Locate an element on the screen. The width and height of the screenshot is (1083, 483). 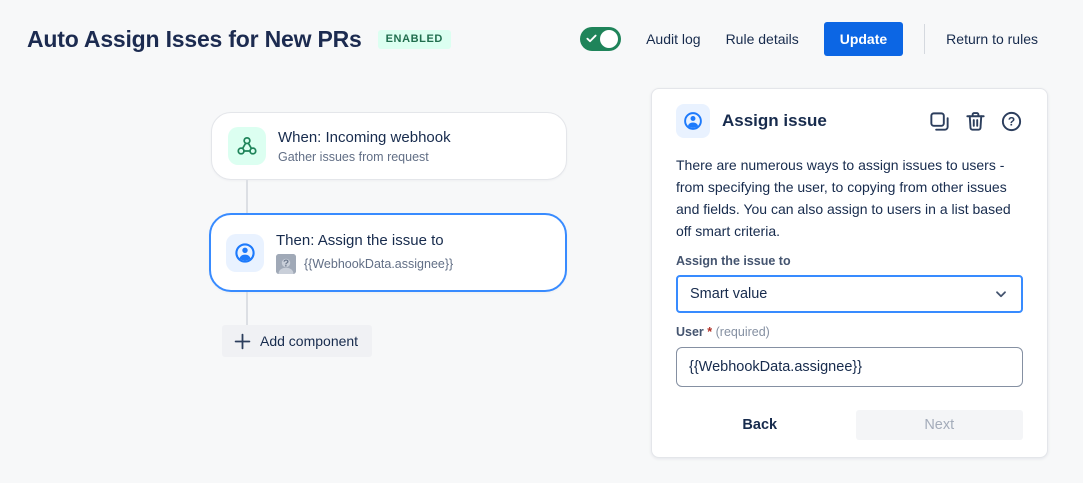
back-button: Back is located at coordinates (760, 425).